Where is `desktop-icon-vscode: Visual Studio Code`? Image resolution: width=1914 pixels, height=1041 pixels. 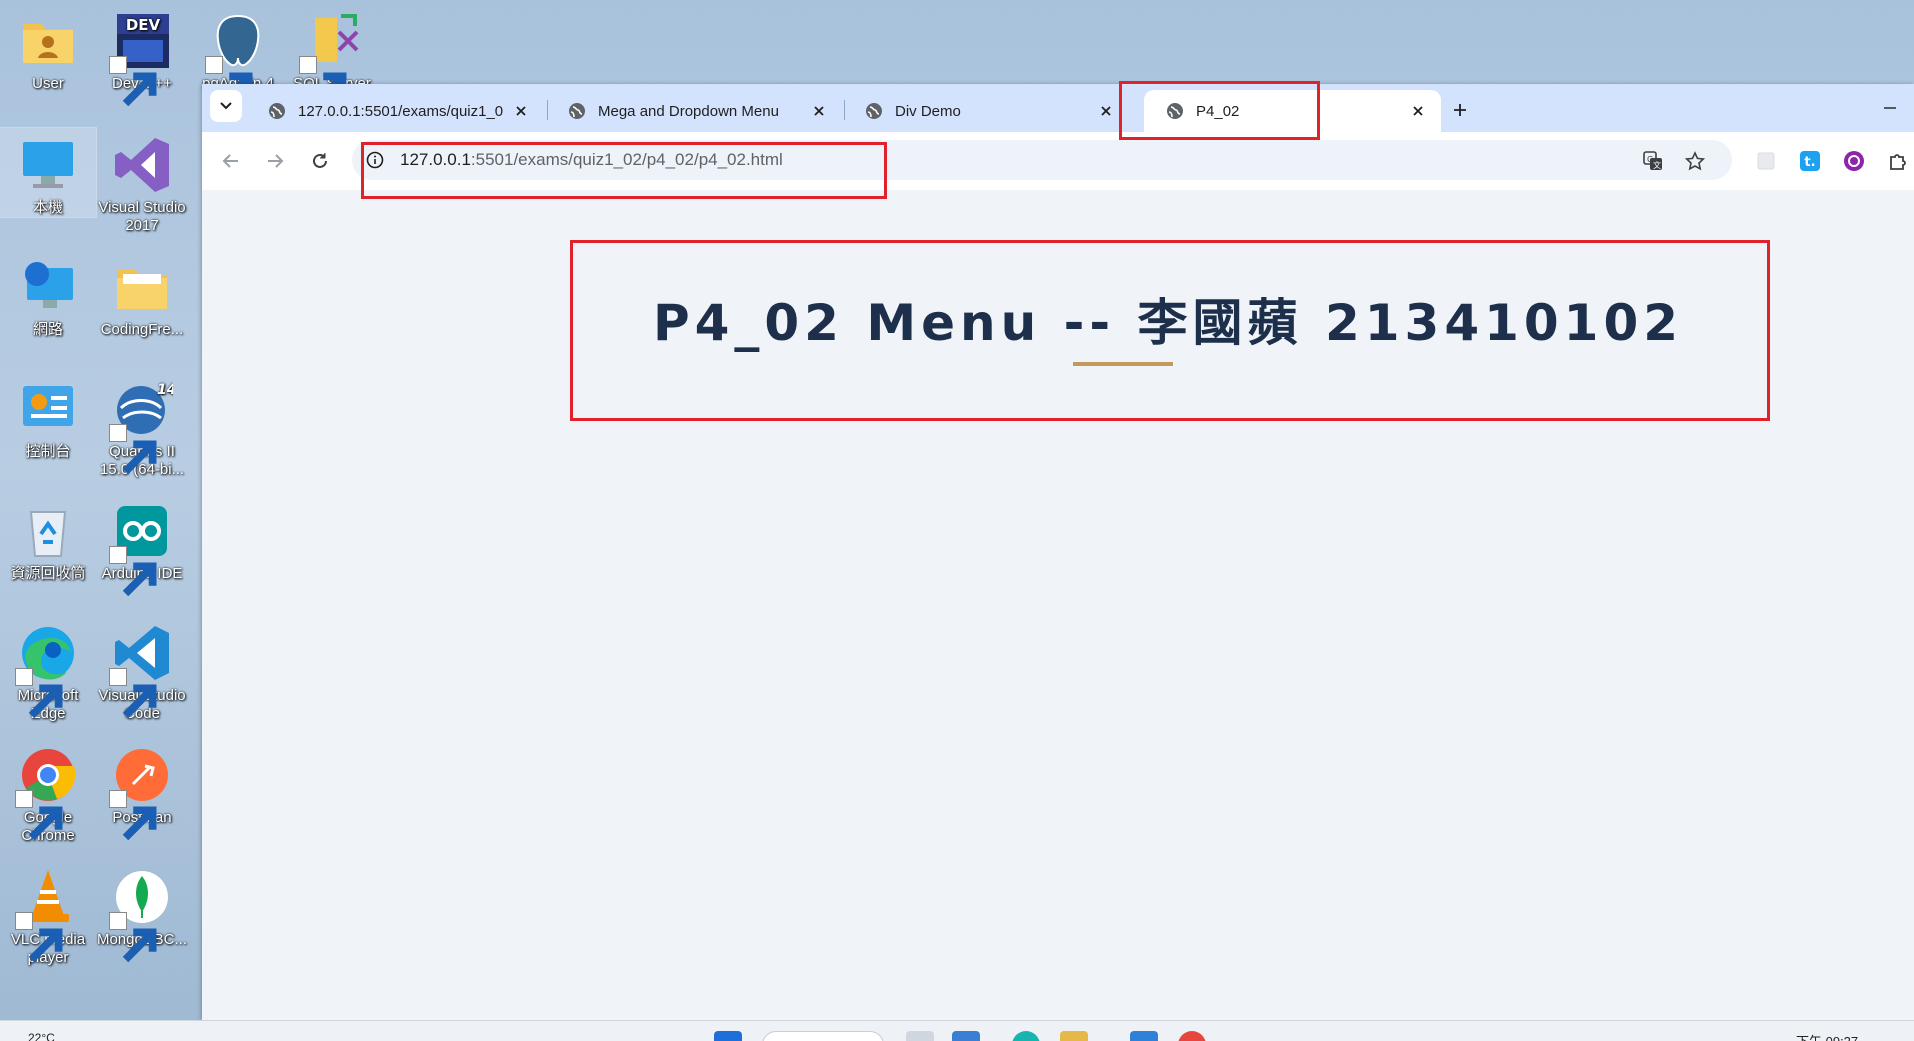
desktop-icon-vscode: Visual Studio Code is located at coordinates (142, 669).